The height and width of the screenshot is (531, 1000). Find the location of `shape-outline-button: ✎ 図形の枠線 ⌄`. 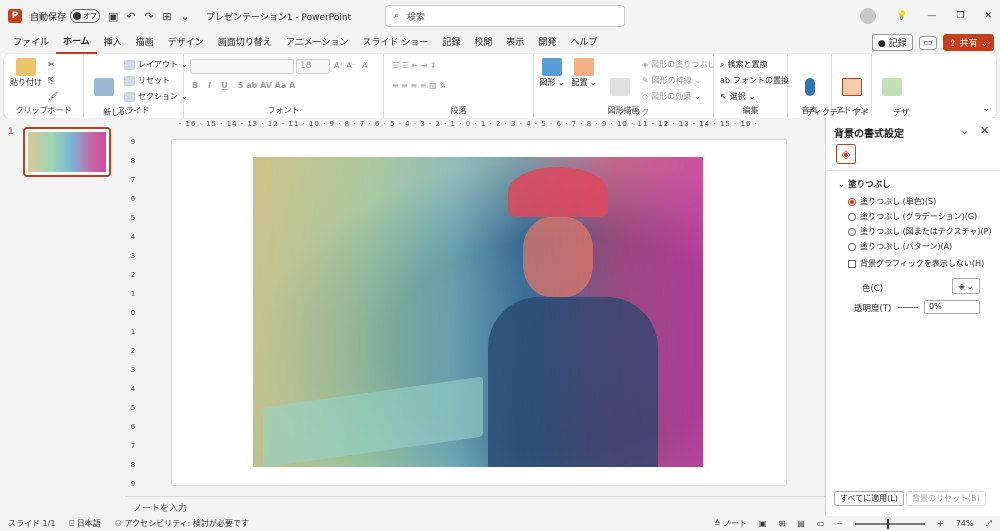

shape-outline-button: ✎ 図形の枠線 ⌄ is located at coordinates (671, 80).